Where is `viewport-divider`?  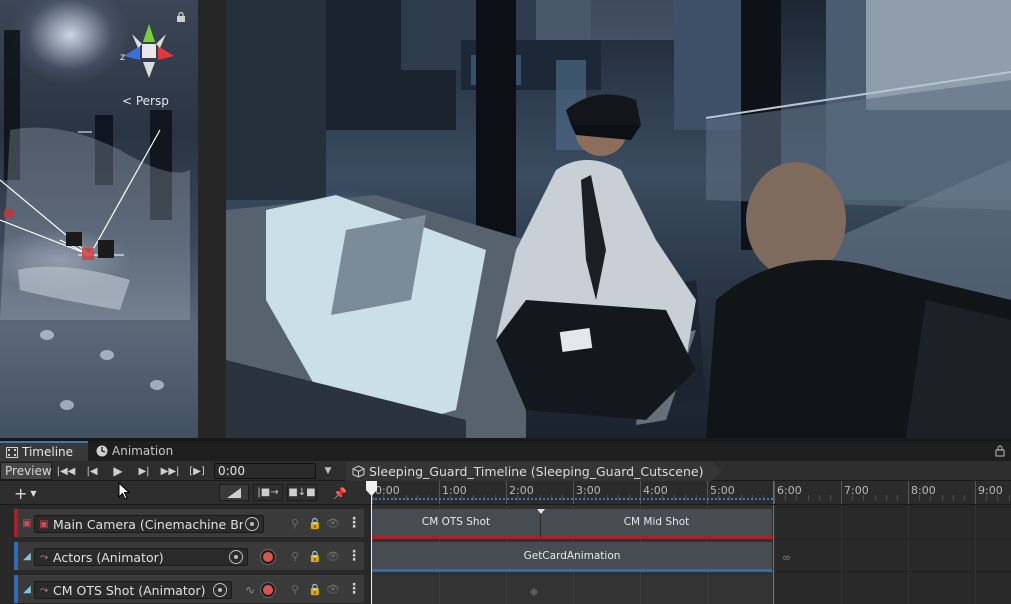 viewport-divider is located at coordinates (212, 219).